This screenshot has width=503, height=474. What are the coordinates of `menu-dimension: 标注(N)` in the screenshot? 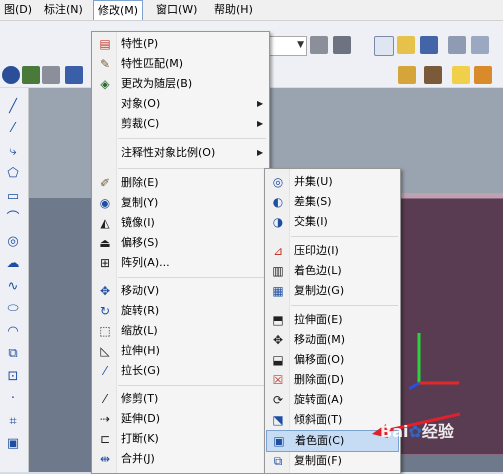 It's located at (63, 10).